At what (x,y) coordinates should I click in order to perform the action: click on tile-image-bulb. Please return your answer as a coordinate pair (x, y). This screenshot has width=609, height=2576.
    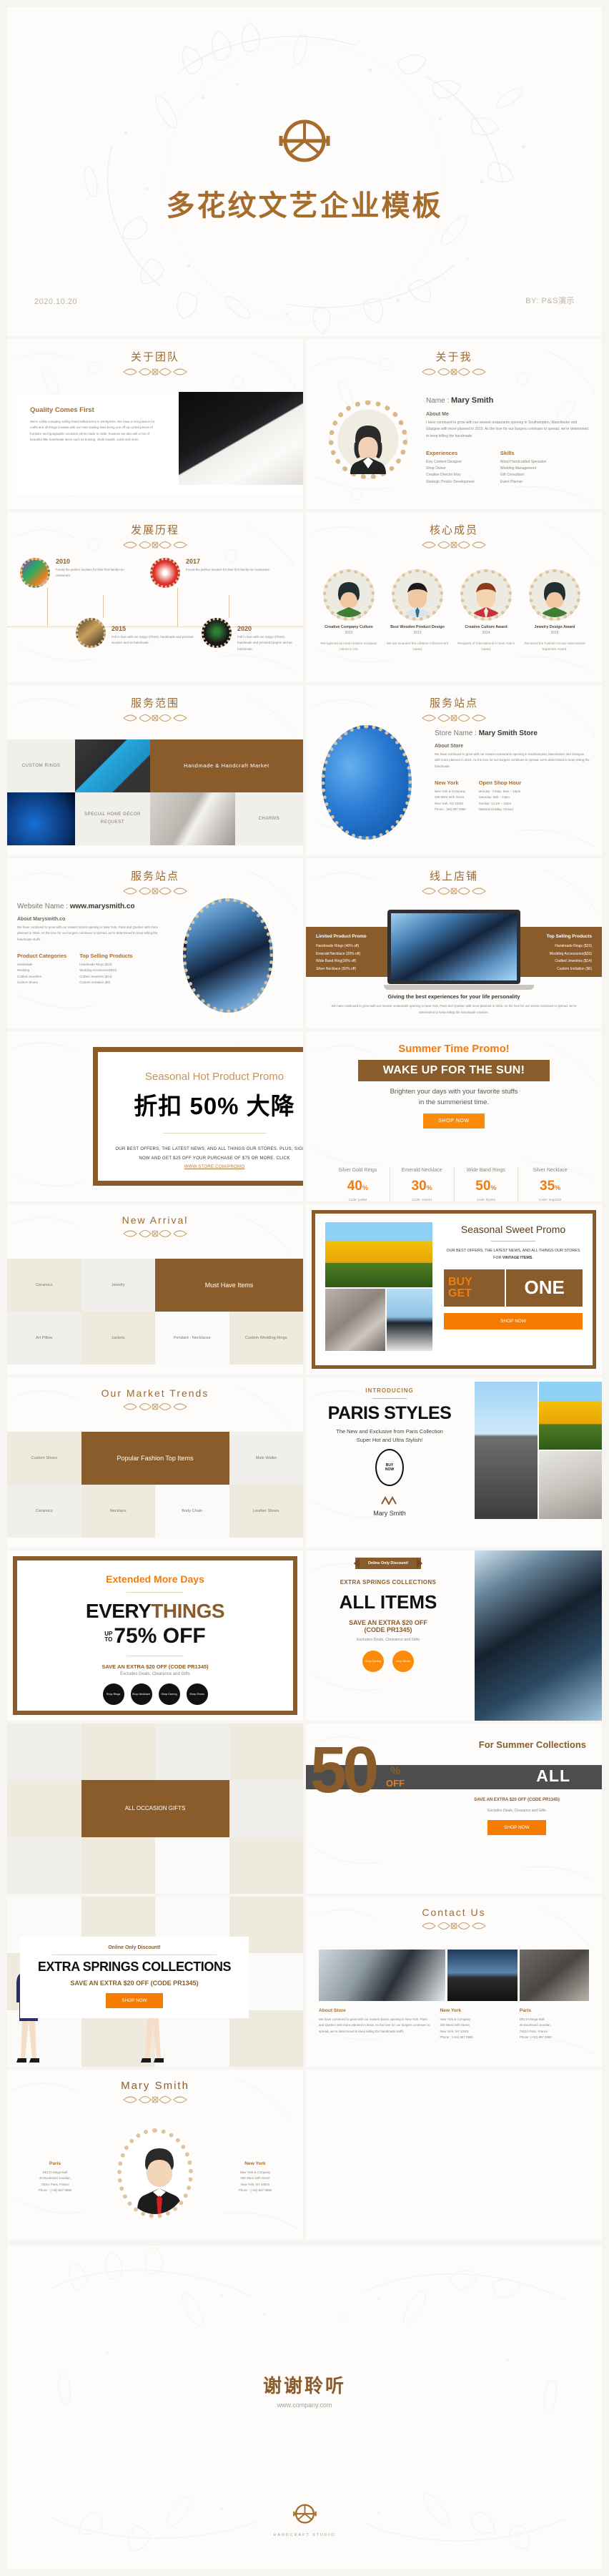
    Looking at the image, I should click on (192, 818).